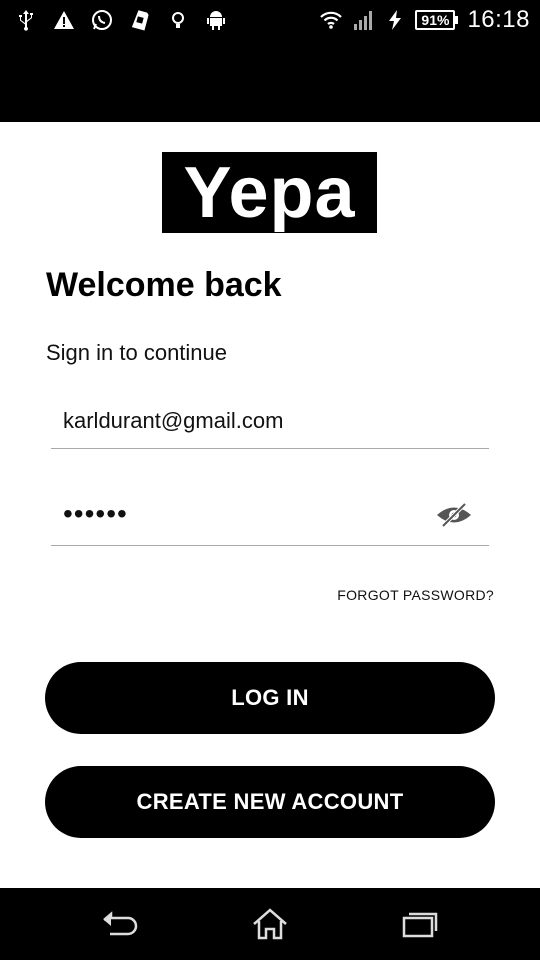 Image resolution: width=540 pixels, height=960 pixels. Describe the element at coordinates (420, 924) in the screenshot. I see `recent-apps-icon` at that location.